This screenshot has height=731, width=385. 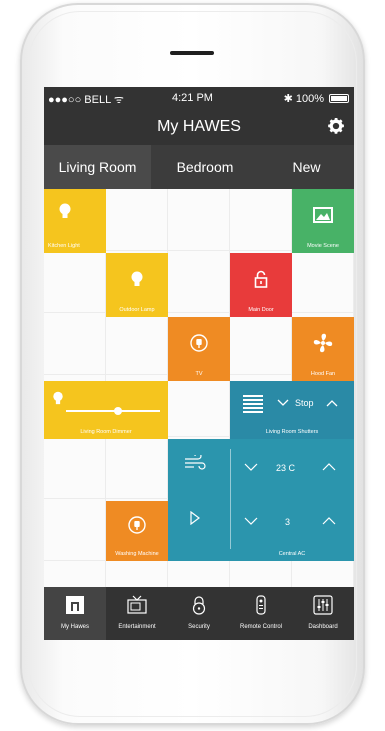 I want to click on home-icon, so click(x=75, y=605).